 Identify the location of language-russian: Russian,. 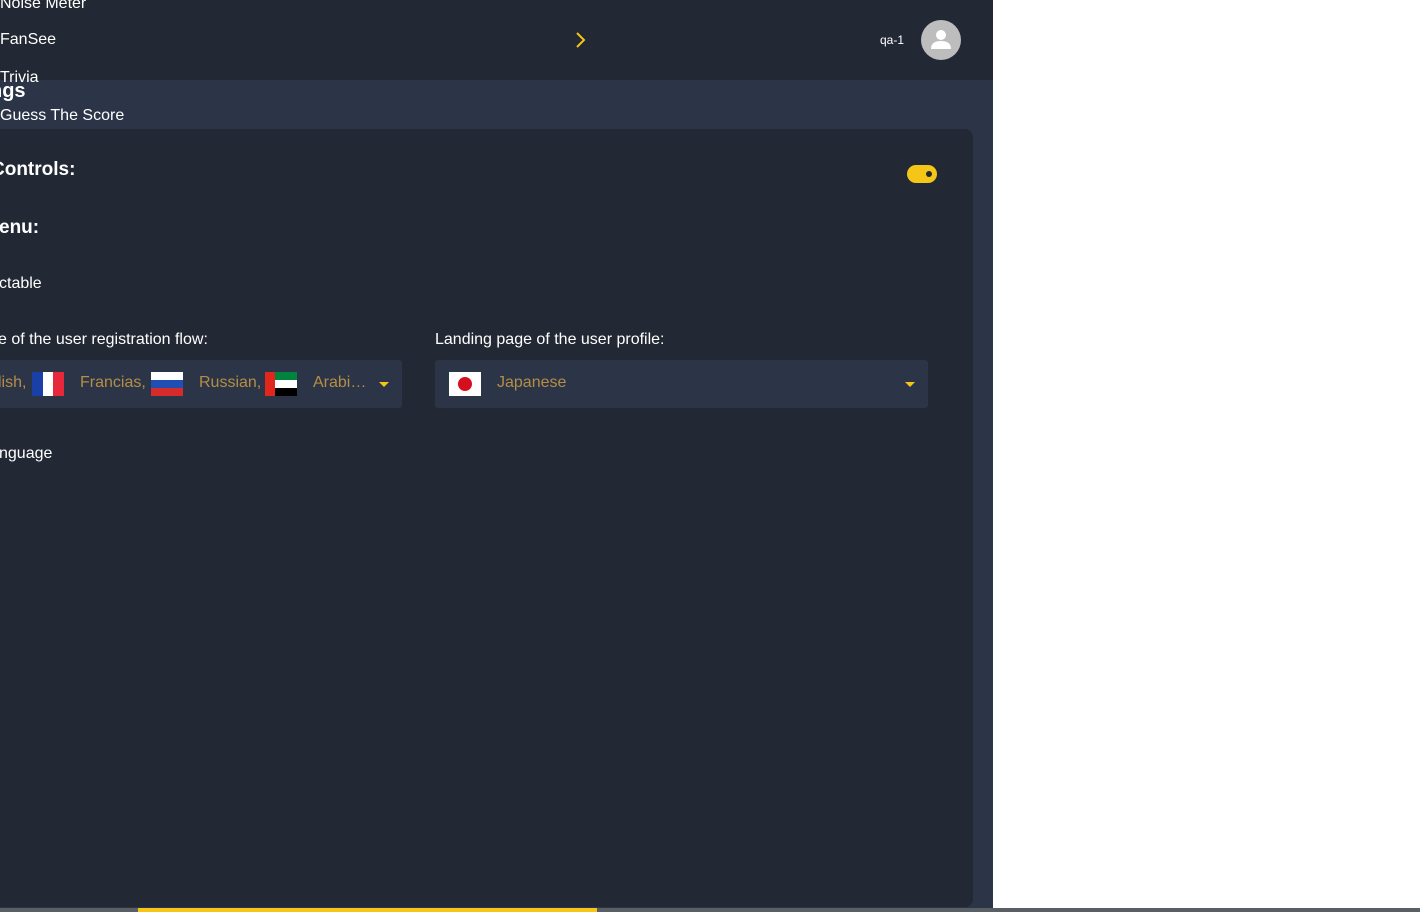
(230, 382).